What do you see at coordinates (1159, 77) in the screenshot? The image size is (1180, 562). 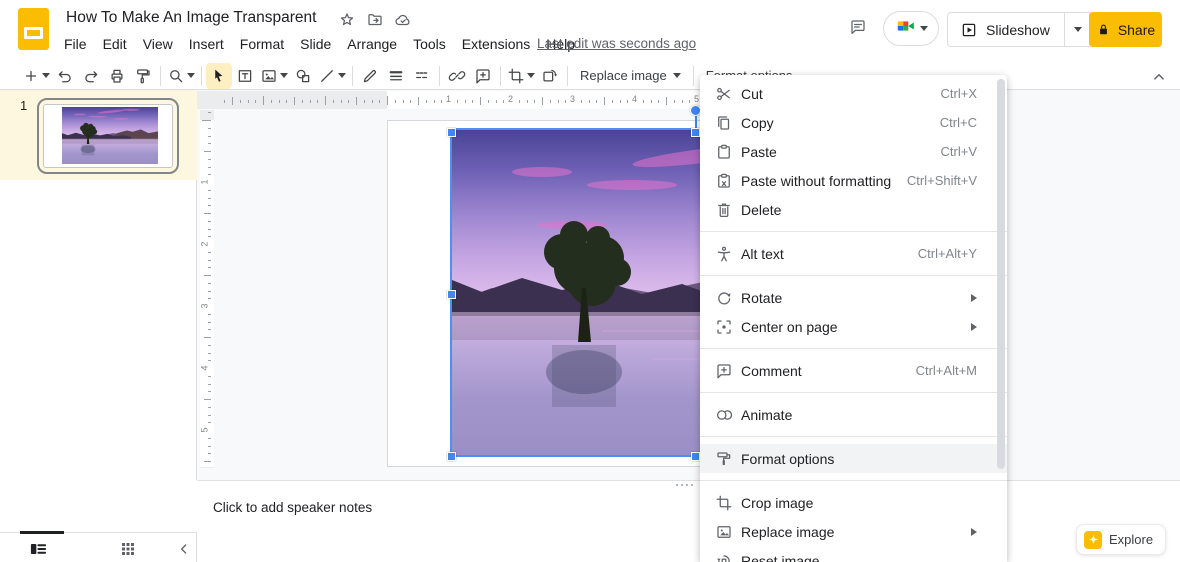 I see `collapse-toolbar-button` at bounding box center [1159, 77].